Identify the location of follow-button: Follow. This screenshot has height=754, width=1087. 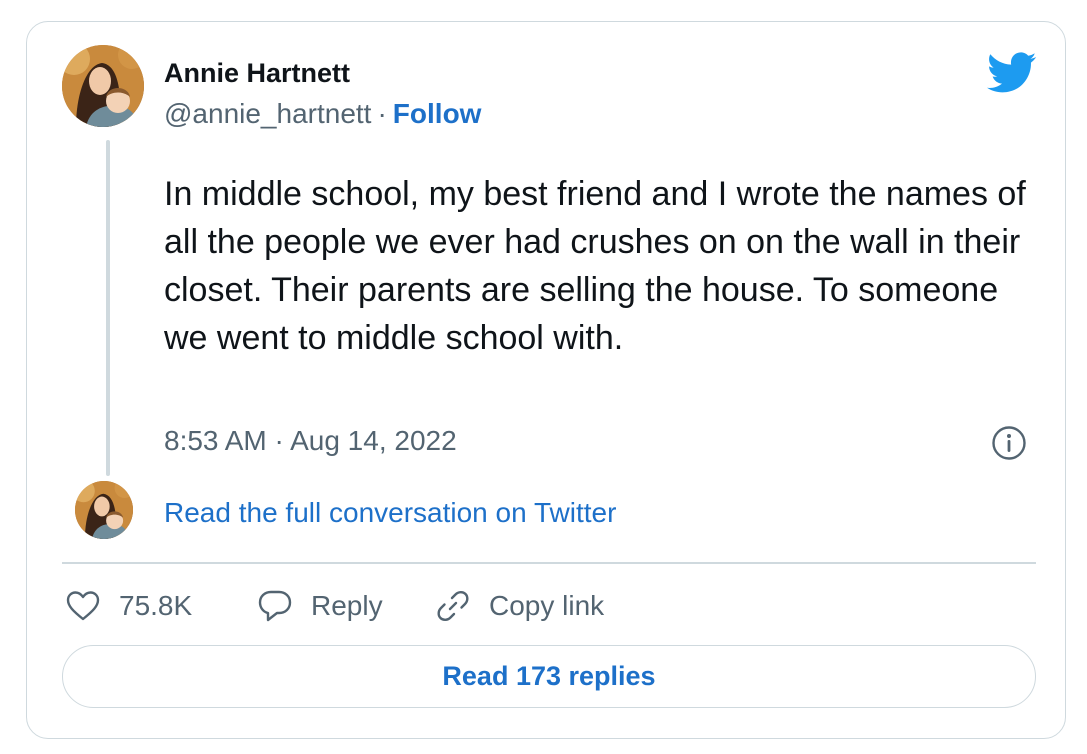
(437, 113).